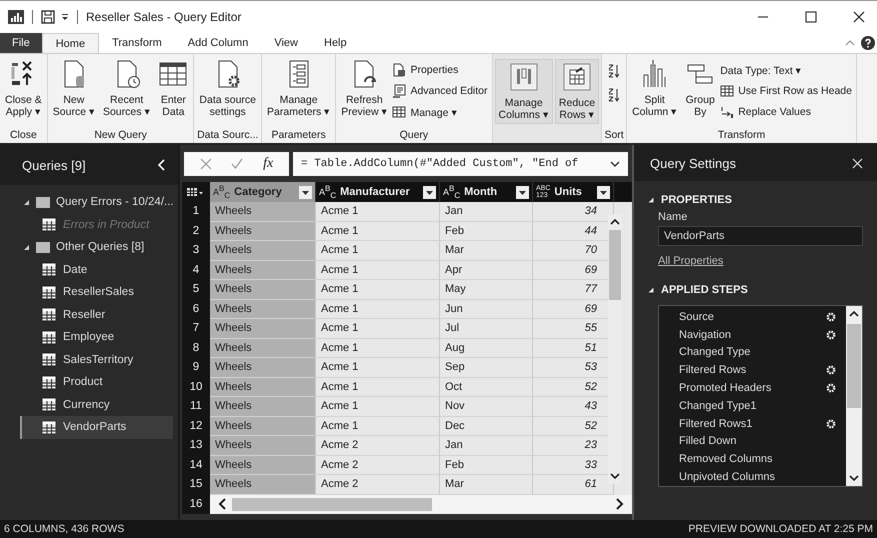  What do you see at coordinates (71, 43) in the screenshot?
I see `ribbon-tab: Home` at bounding box center [71, 43].